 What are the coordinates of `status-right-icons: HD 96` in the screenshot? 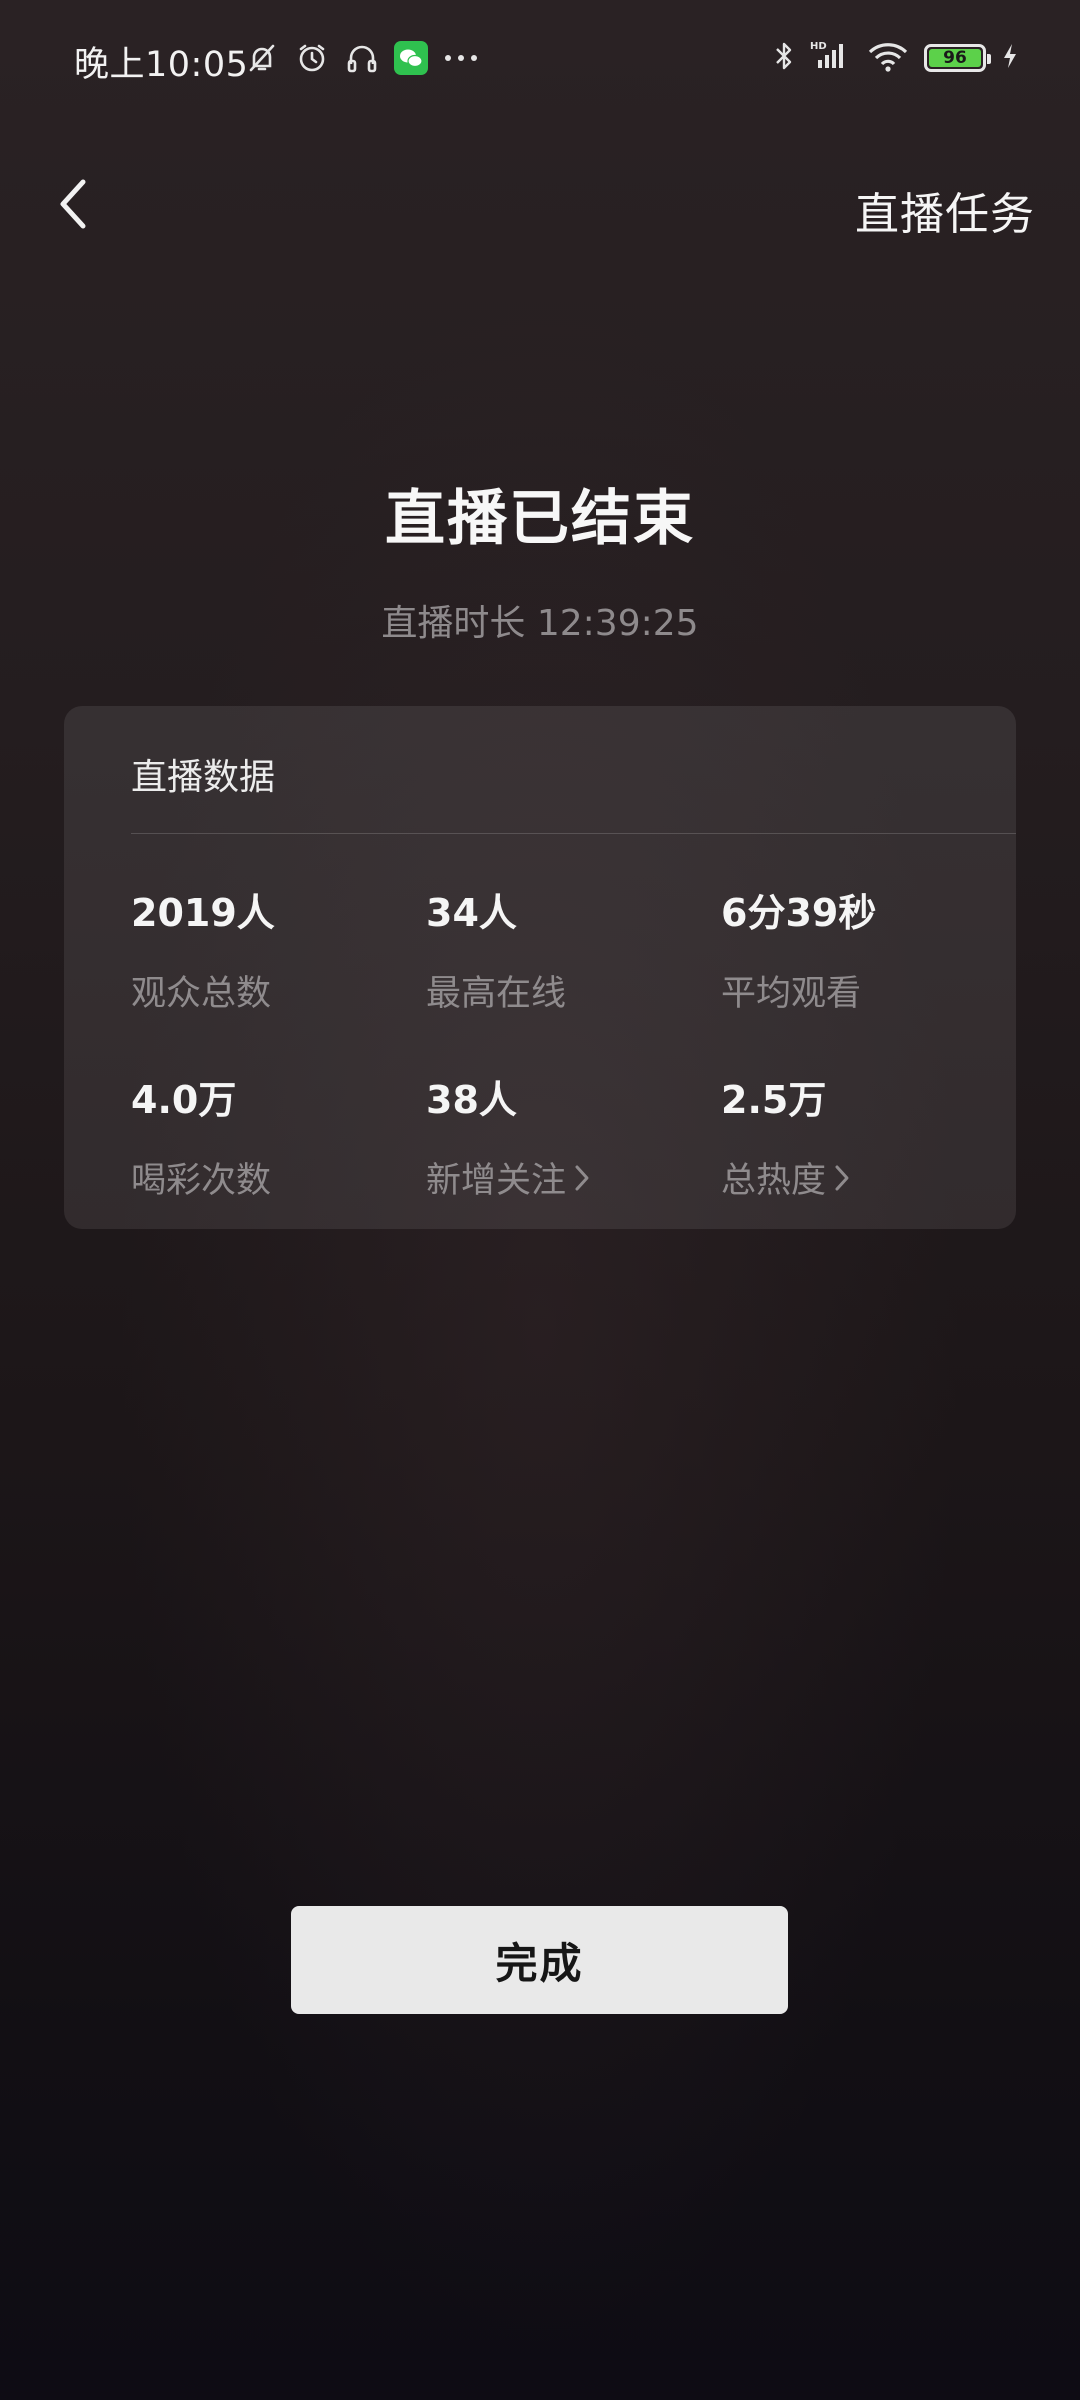 It's located at (896, 58).